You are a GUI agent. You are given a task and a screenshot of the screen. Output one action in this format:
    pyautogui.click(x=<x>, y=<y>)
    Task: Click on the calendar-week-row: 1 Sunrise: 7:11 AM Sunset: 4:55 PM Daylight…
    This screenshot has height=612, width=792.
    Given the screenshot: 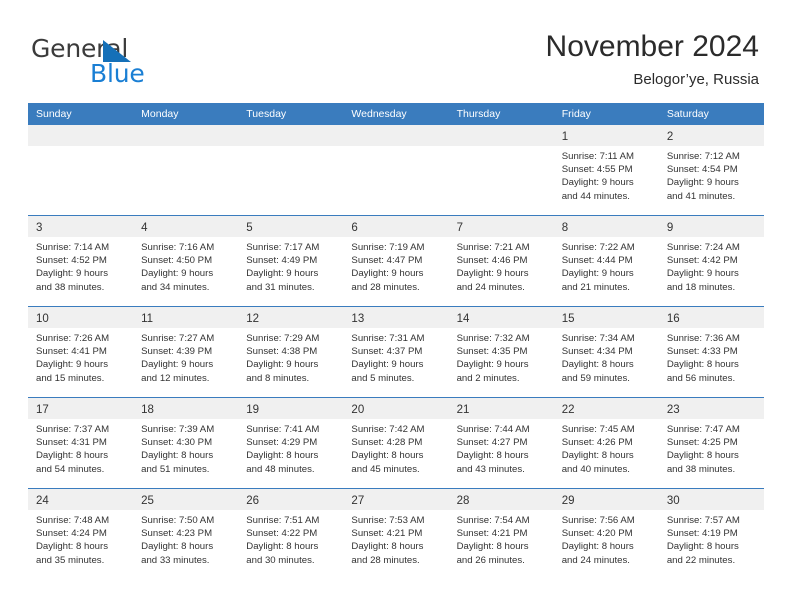 What is the action you would take?
    pyautogui.click(x=396, y=170)
    